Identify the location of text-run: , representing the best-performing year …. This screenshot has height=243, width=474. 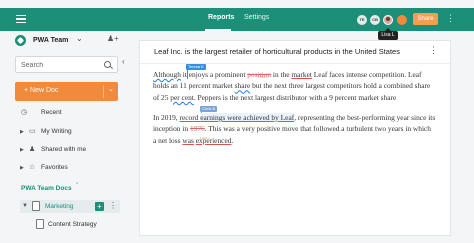
(365, 117).